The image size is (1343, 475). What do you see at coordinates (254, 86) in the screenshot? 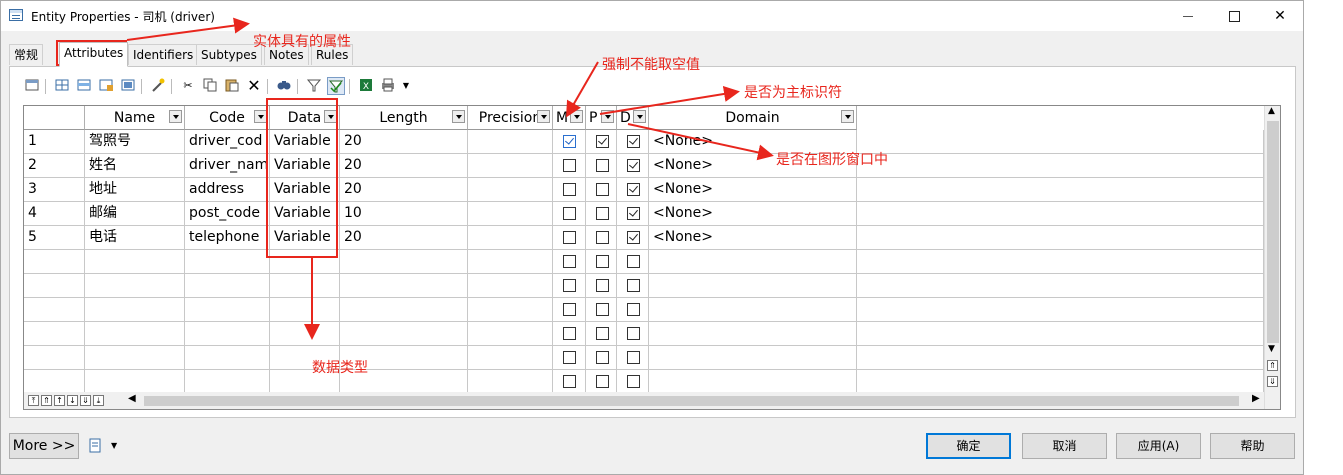
I see `delete-icon: ✕` at bounding box center [254, 86].